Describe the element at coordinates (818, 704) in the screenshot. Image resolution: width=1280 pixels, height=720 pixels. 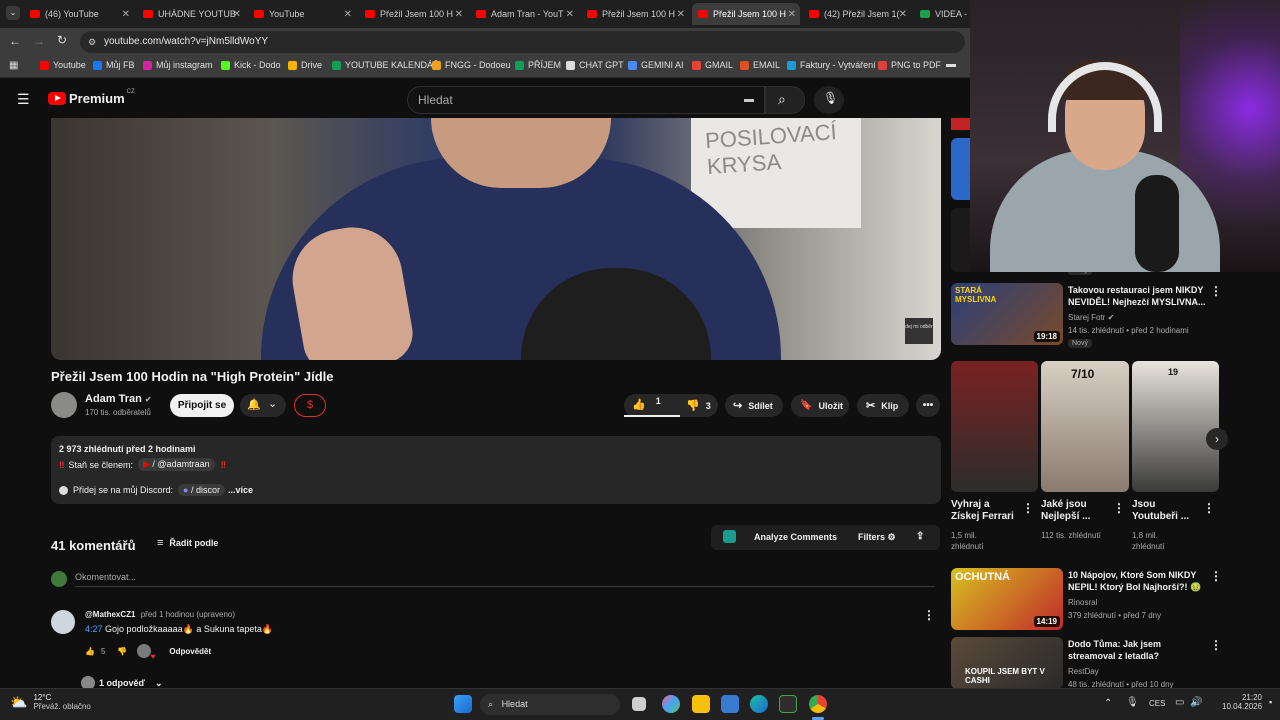
I see `chrome-icon` at that location.